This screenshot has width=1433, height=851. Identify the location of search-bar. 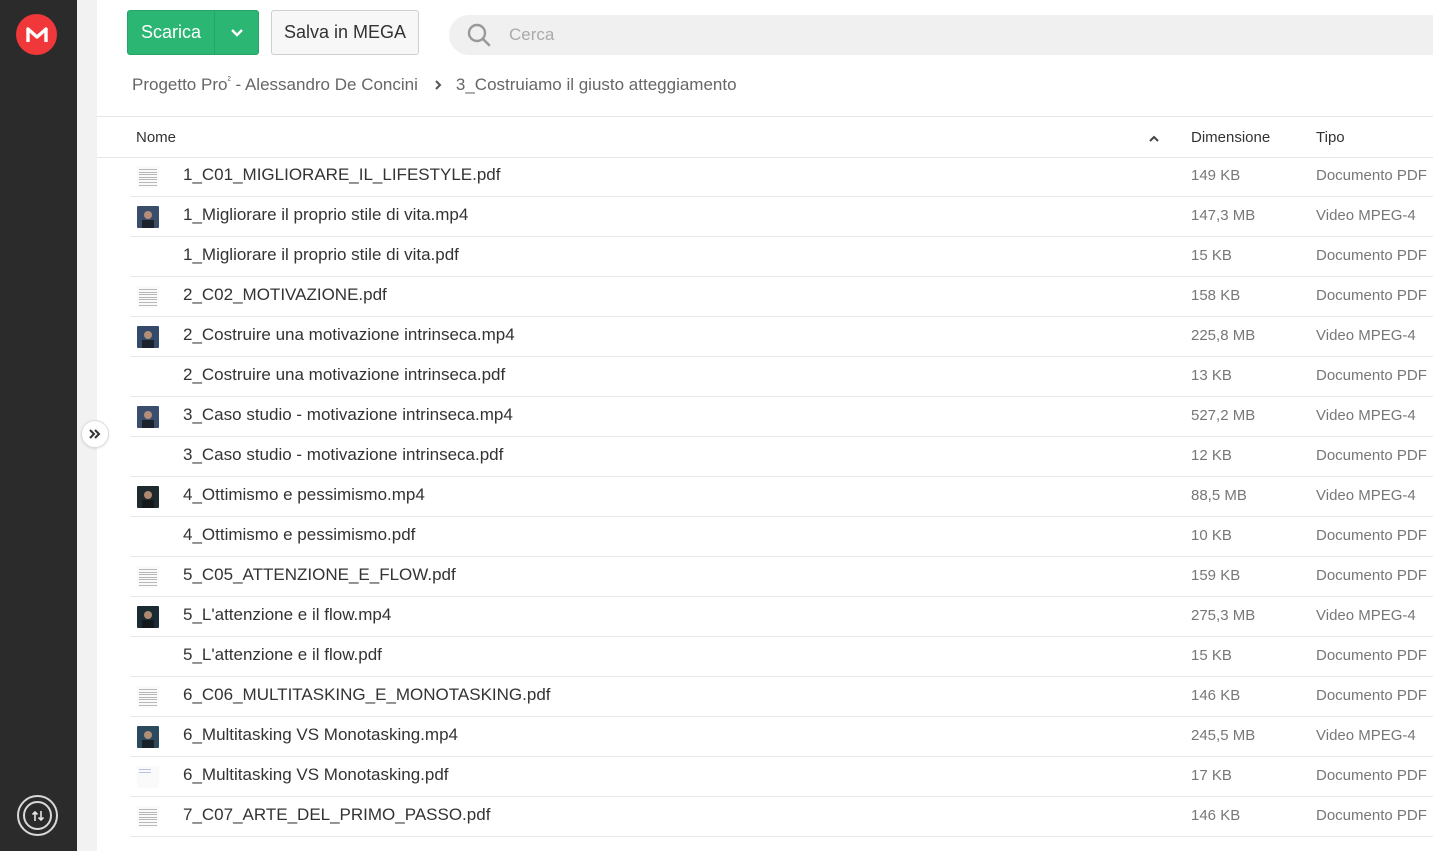
(941, 35).